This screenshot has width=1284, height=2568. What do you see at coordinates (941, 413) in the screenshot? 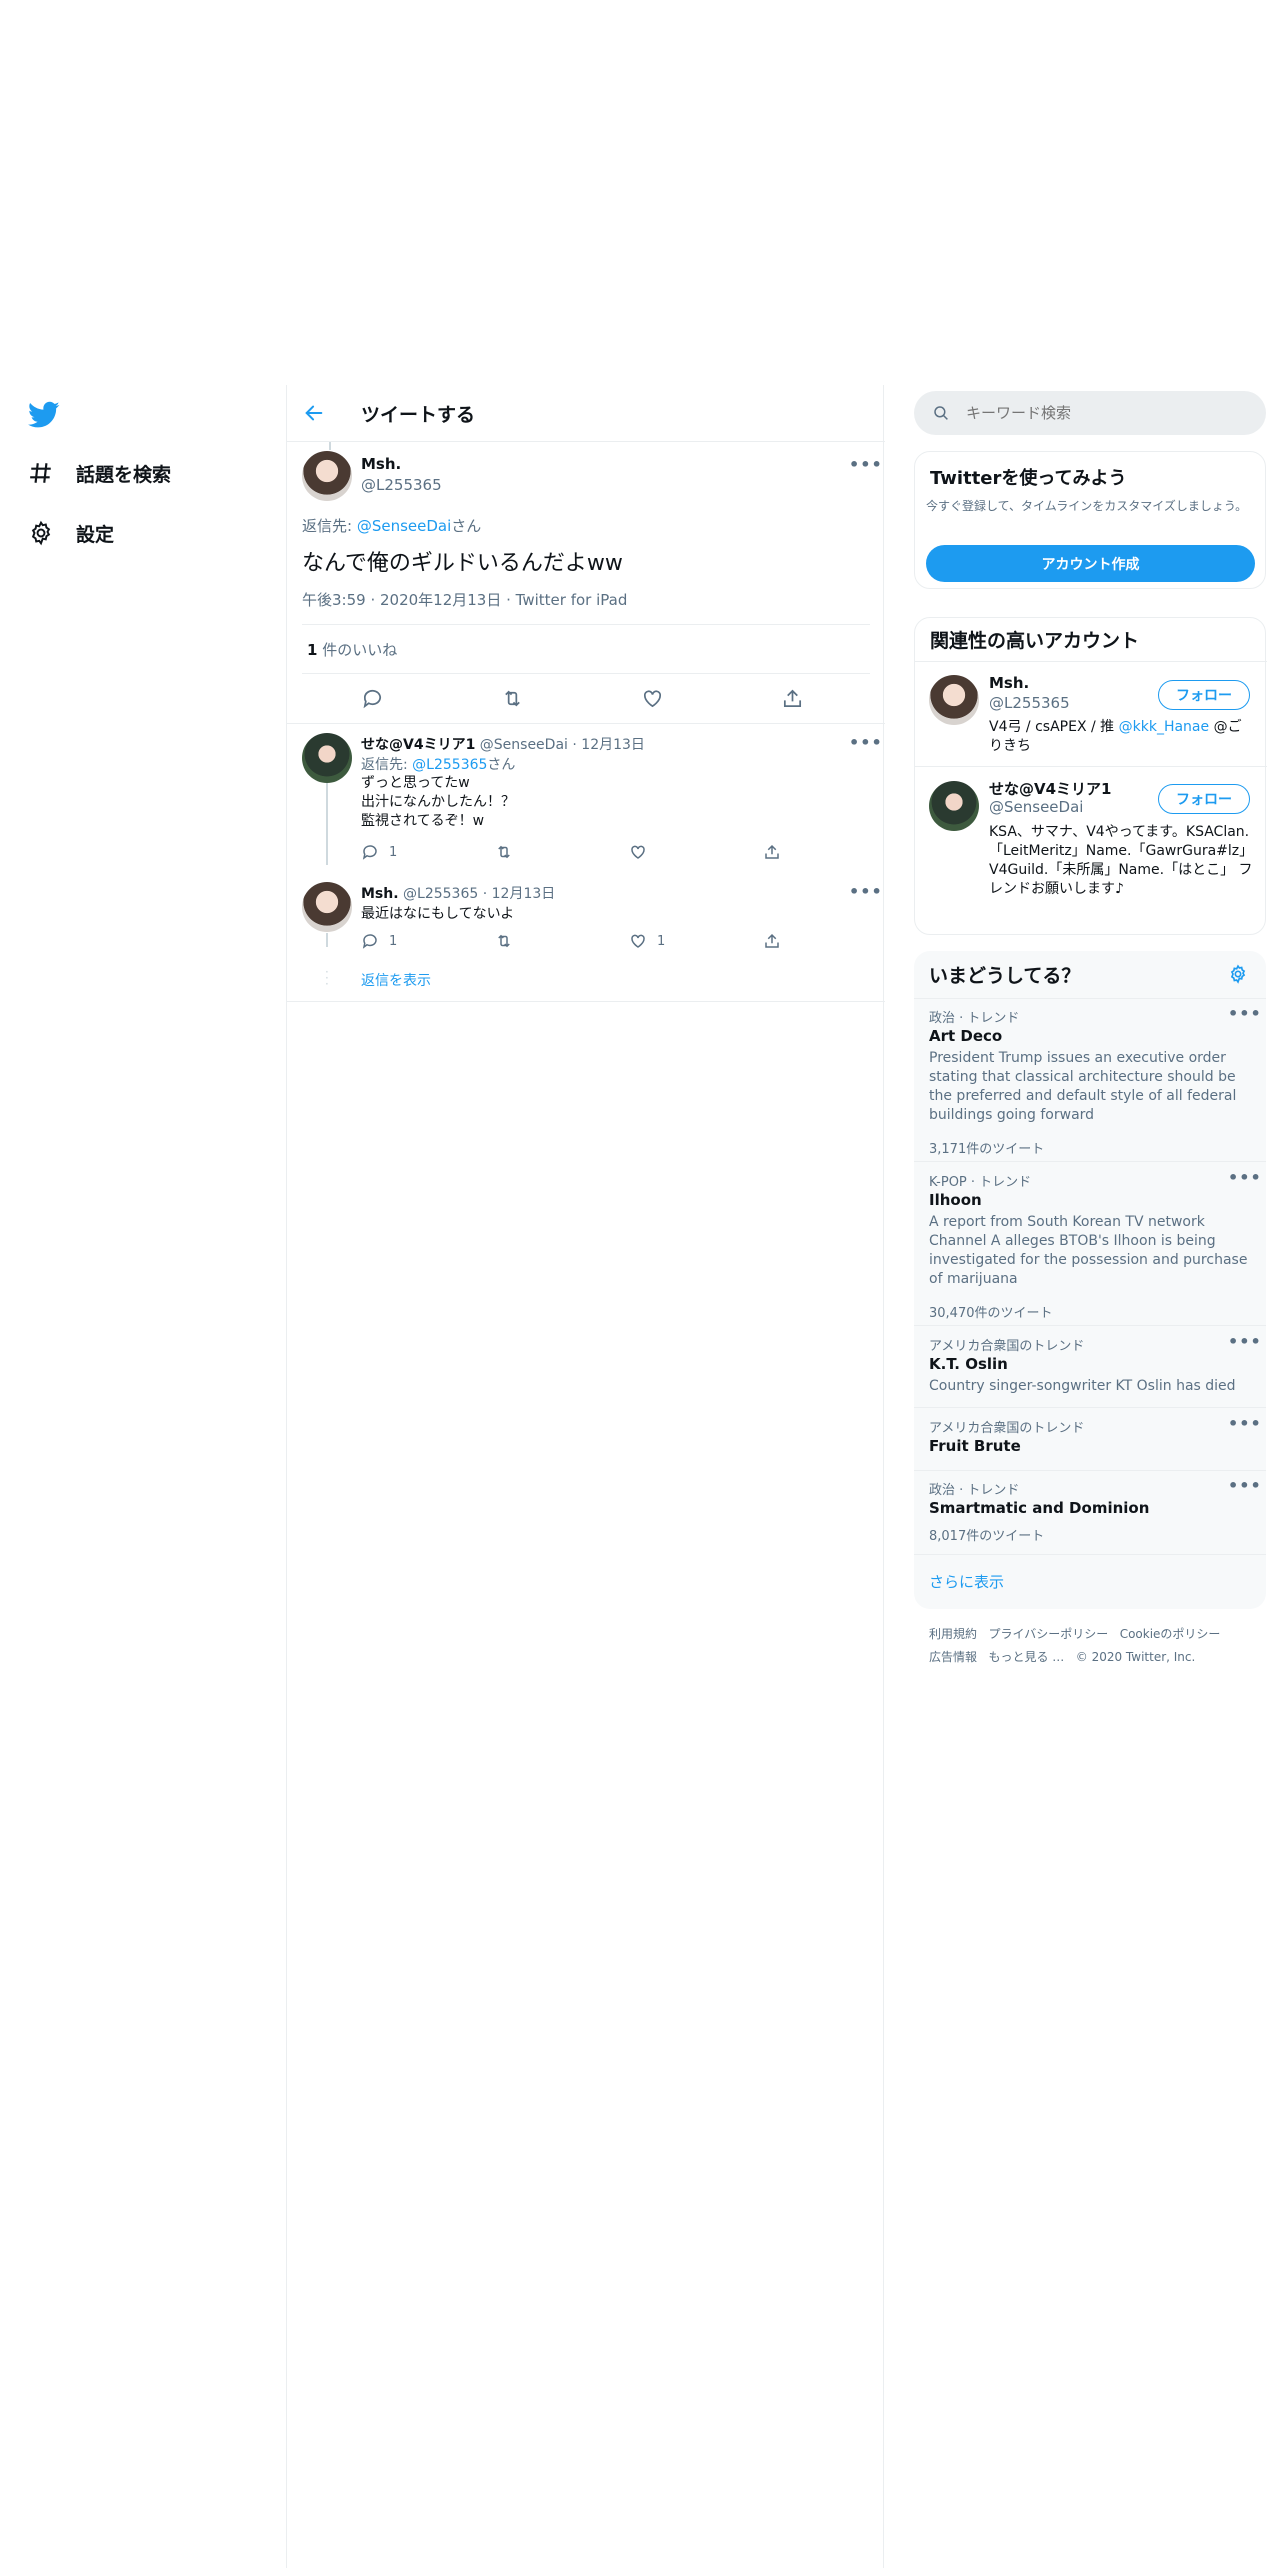
I see `search-icon` at bounding box center [941, 413].